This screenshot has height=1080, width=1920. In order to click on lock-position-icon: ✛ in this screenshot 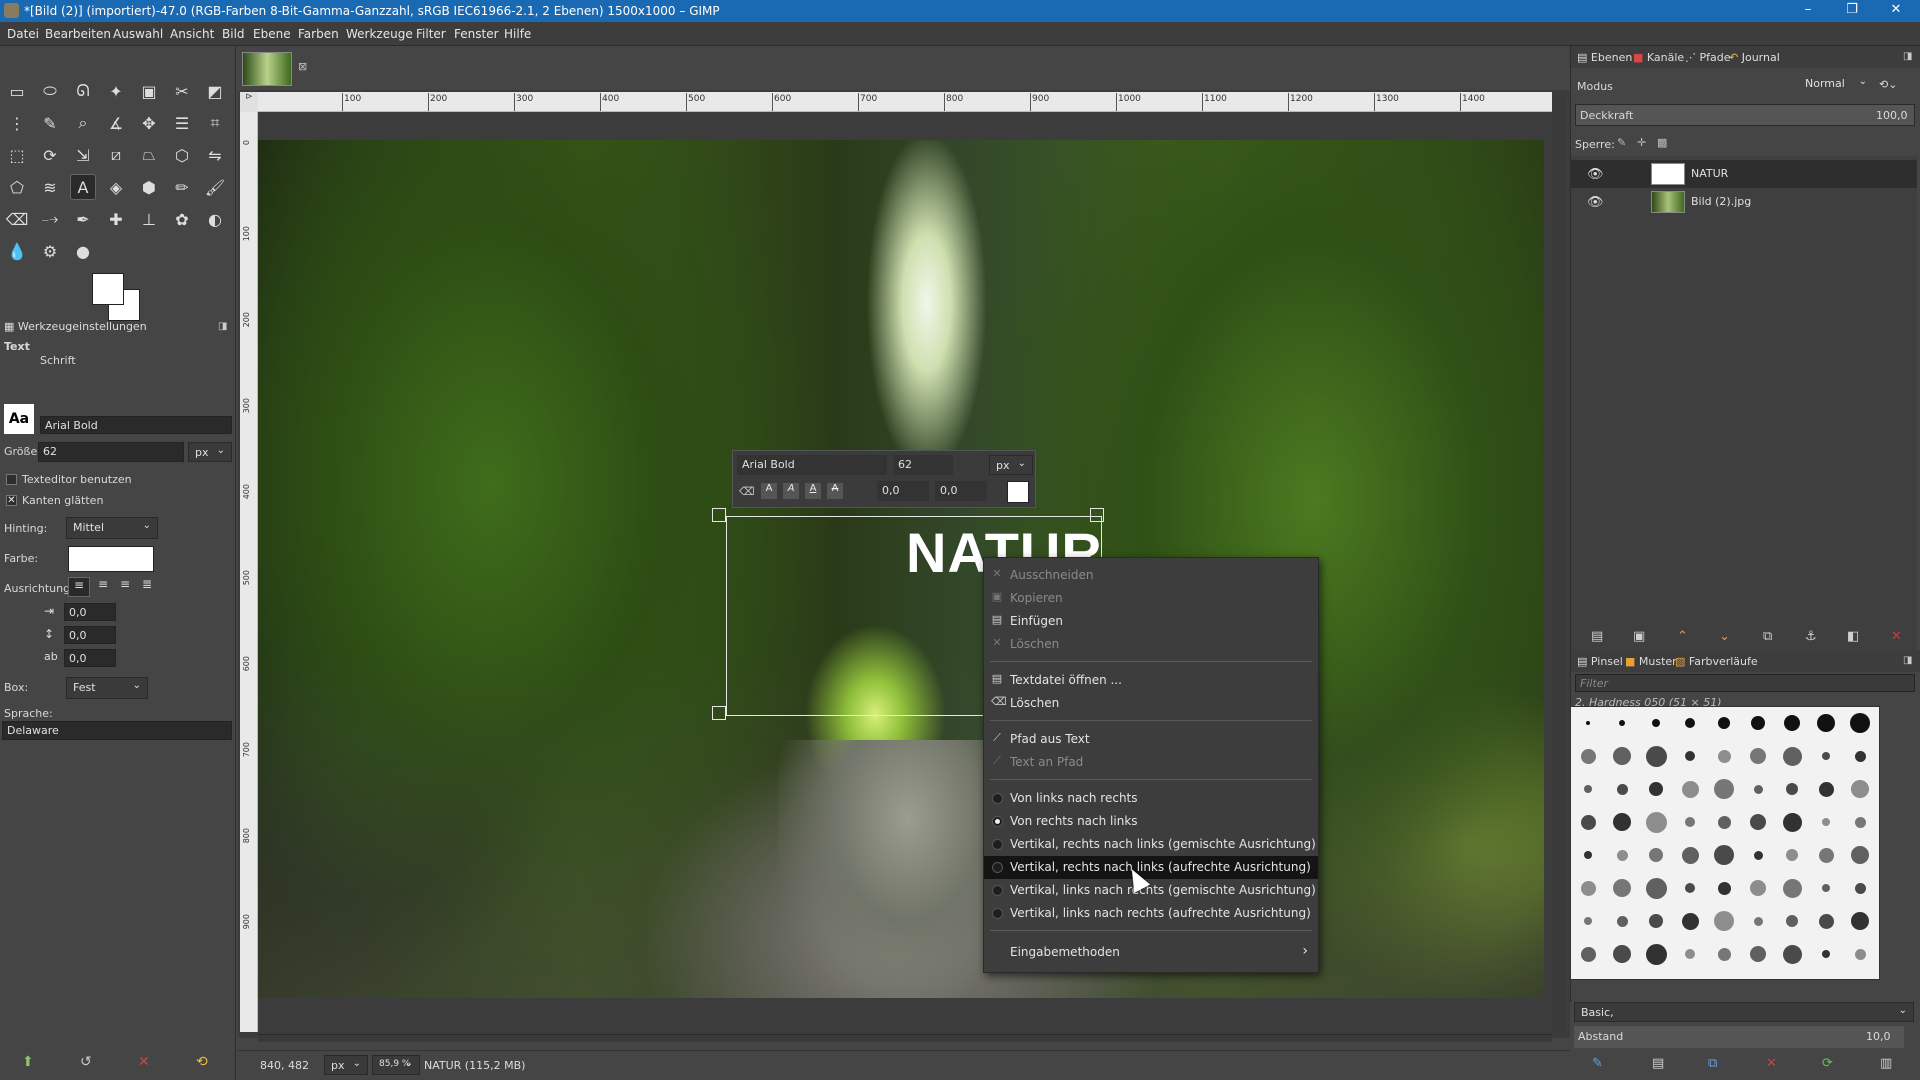, I will do `click(1641, 142)`.